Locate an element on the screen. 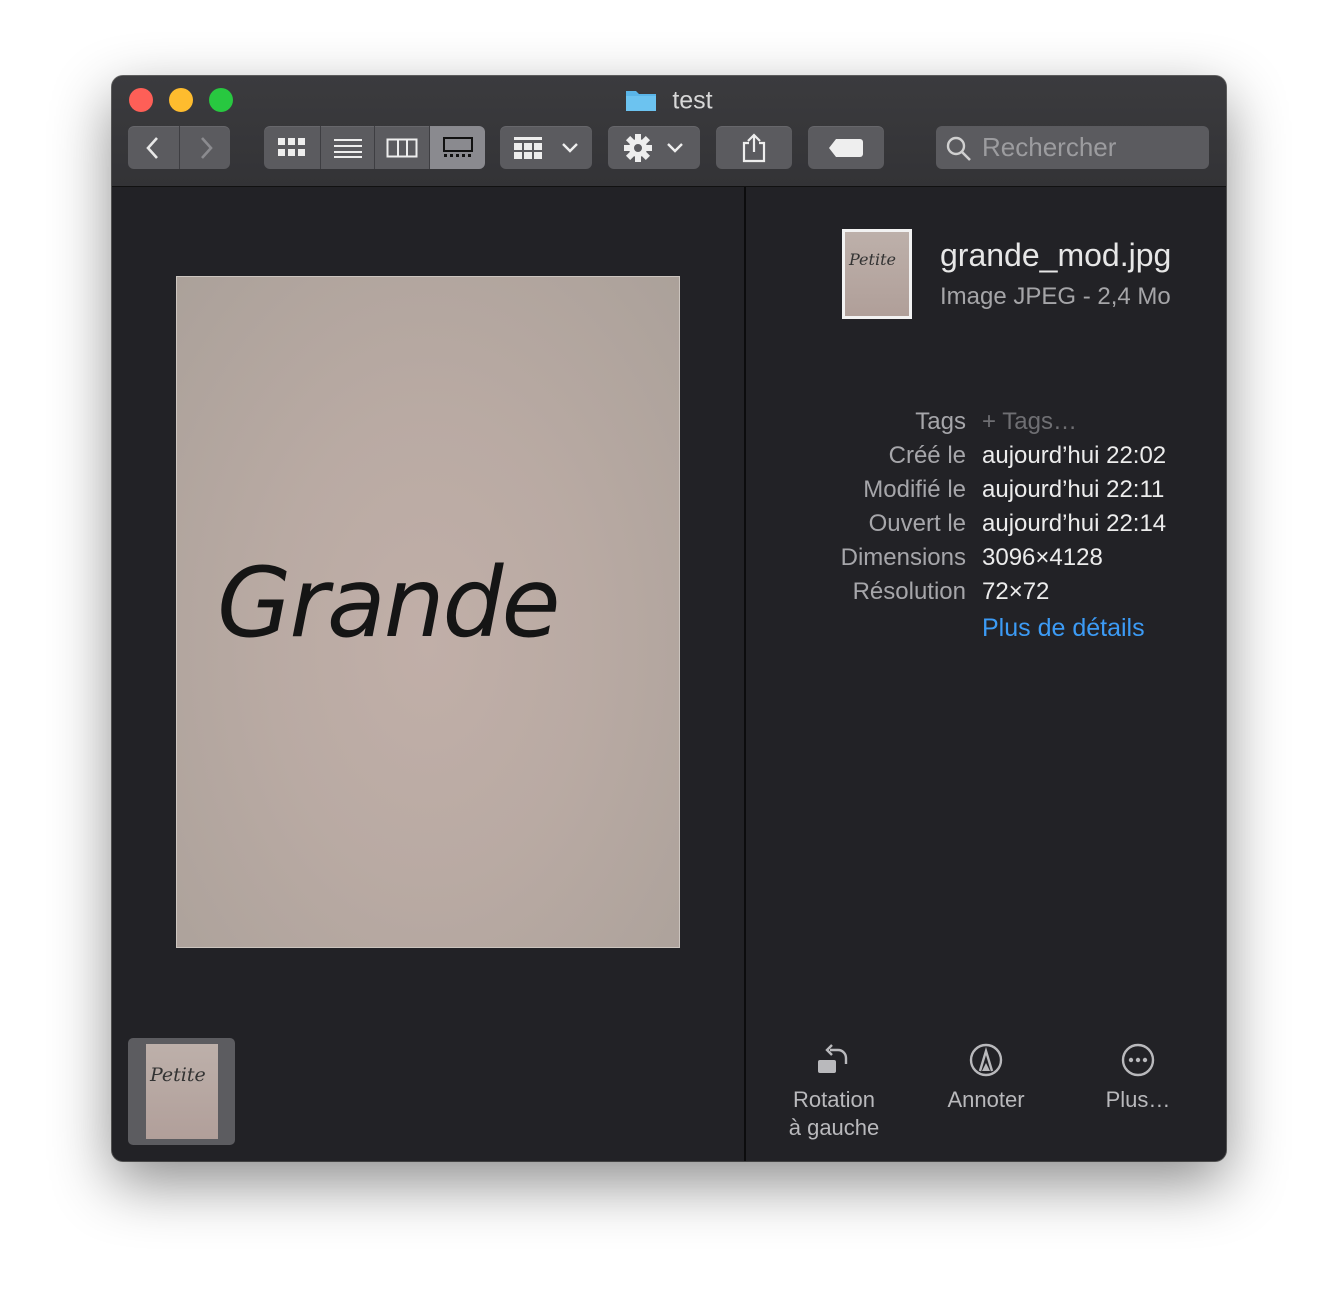 This screenshot has width=1338, height=1310. file-thumbnail: Petite is located at coordinates (877, 274).